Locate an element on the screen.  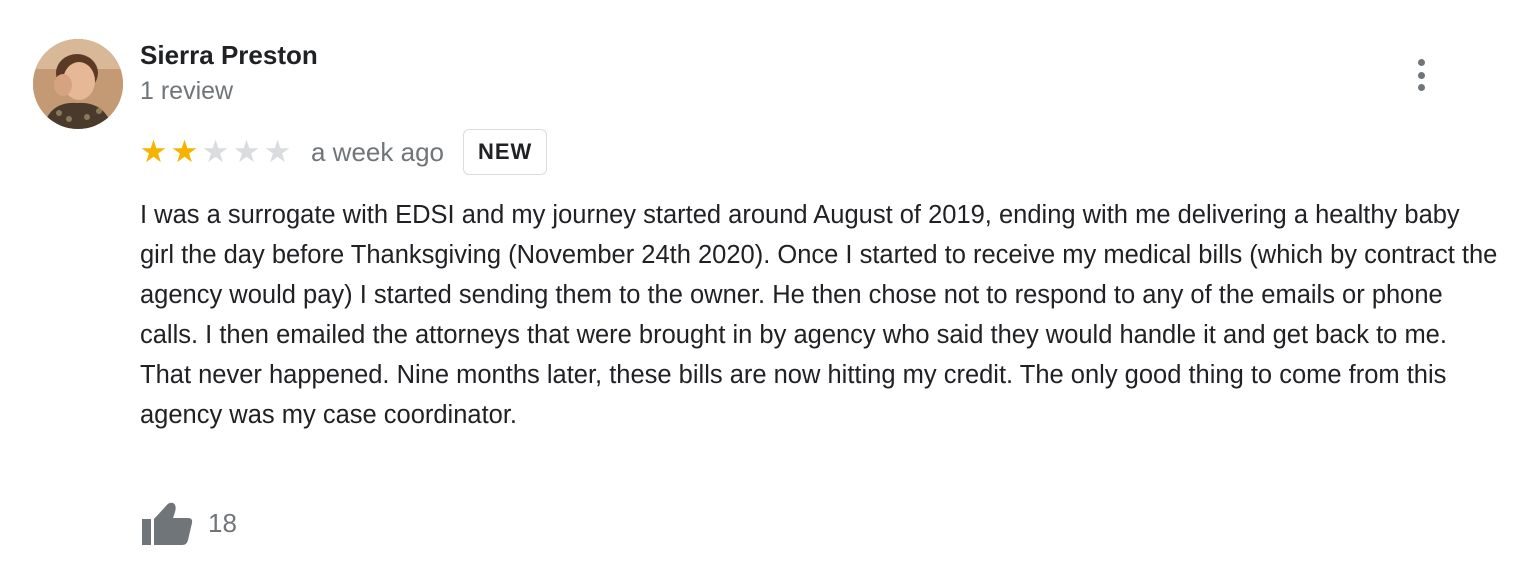
more-options-button is located at coordinates (1421, 75).